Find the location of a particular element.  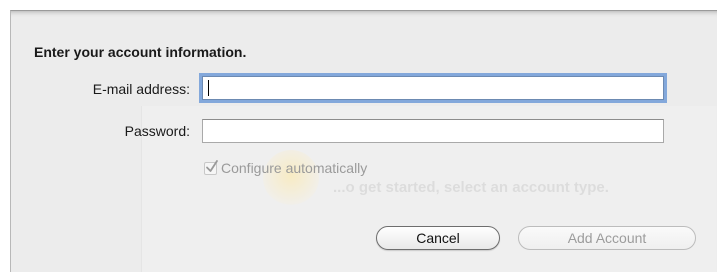

configure-automatically-label: Configure automatically is located at coordinates (294, 168).